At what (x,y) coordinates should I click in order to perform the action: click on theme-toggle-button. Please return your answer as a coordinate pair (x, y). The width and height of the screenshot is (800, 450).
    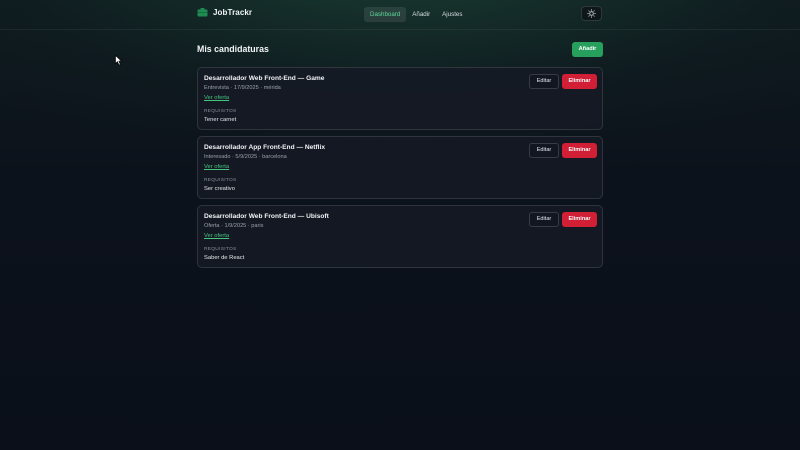
    Looking at the image, I should click on (591, 13).